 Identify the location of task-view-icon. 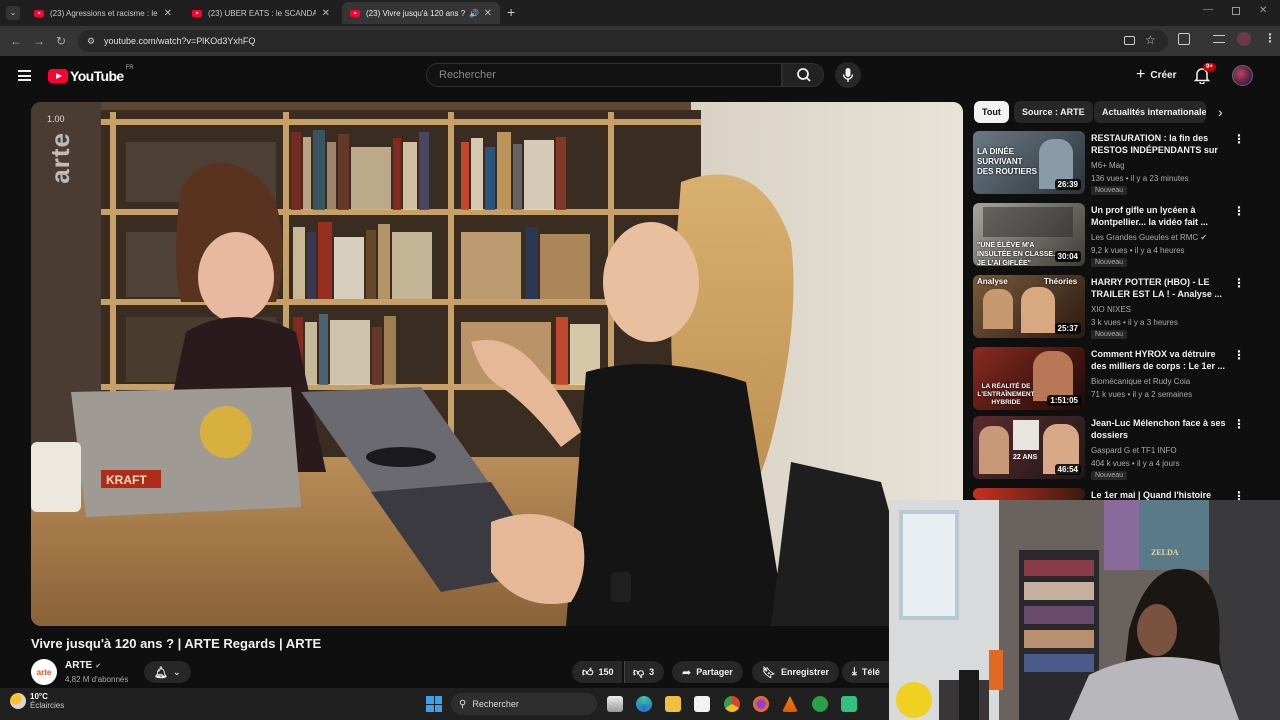
(615, 704).